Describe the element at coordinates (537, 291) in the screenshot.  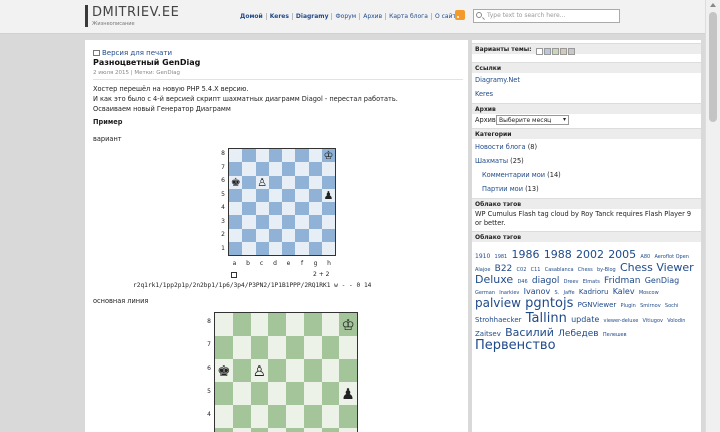
I see `tag-link: Ivanov` at that location.